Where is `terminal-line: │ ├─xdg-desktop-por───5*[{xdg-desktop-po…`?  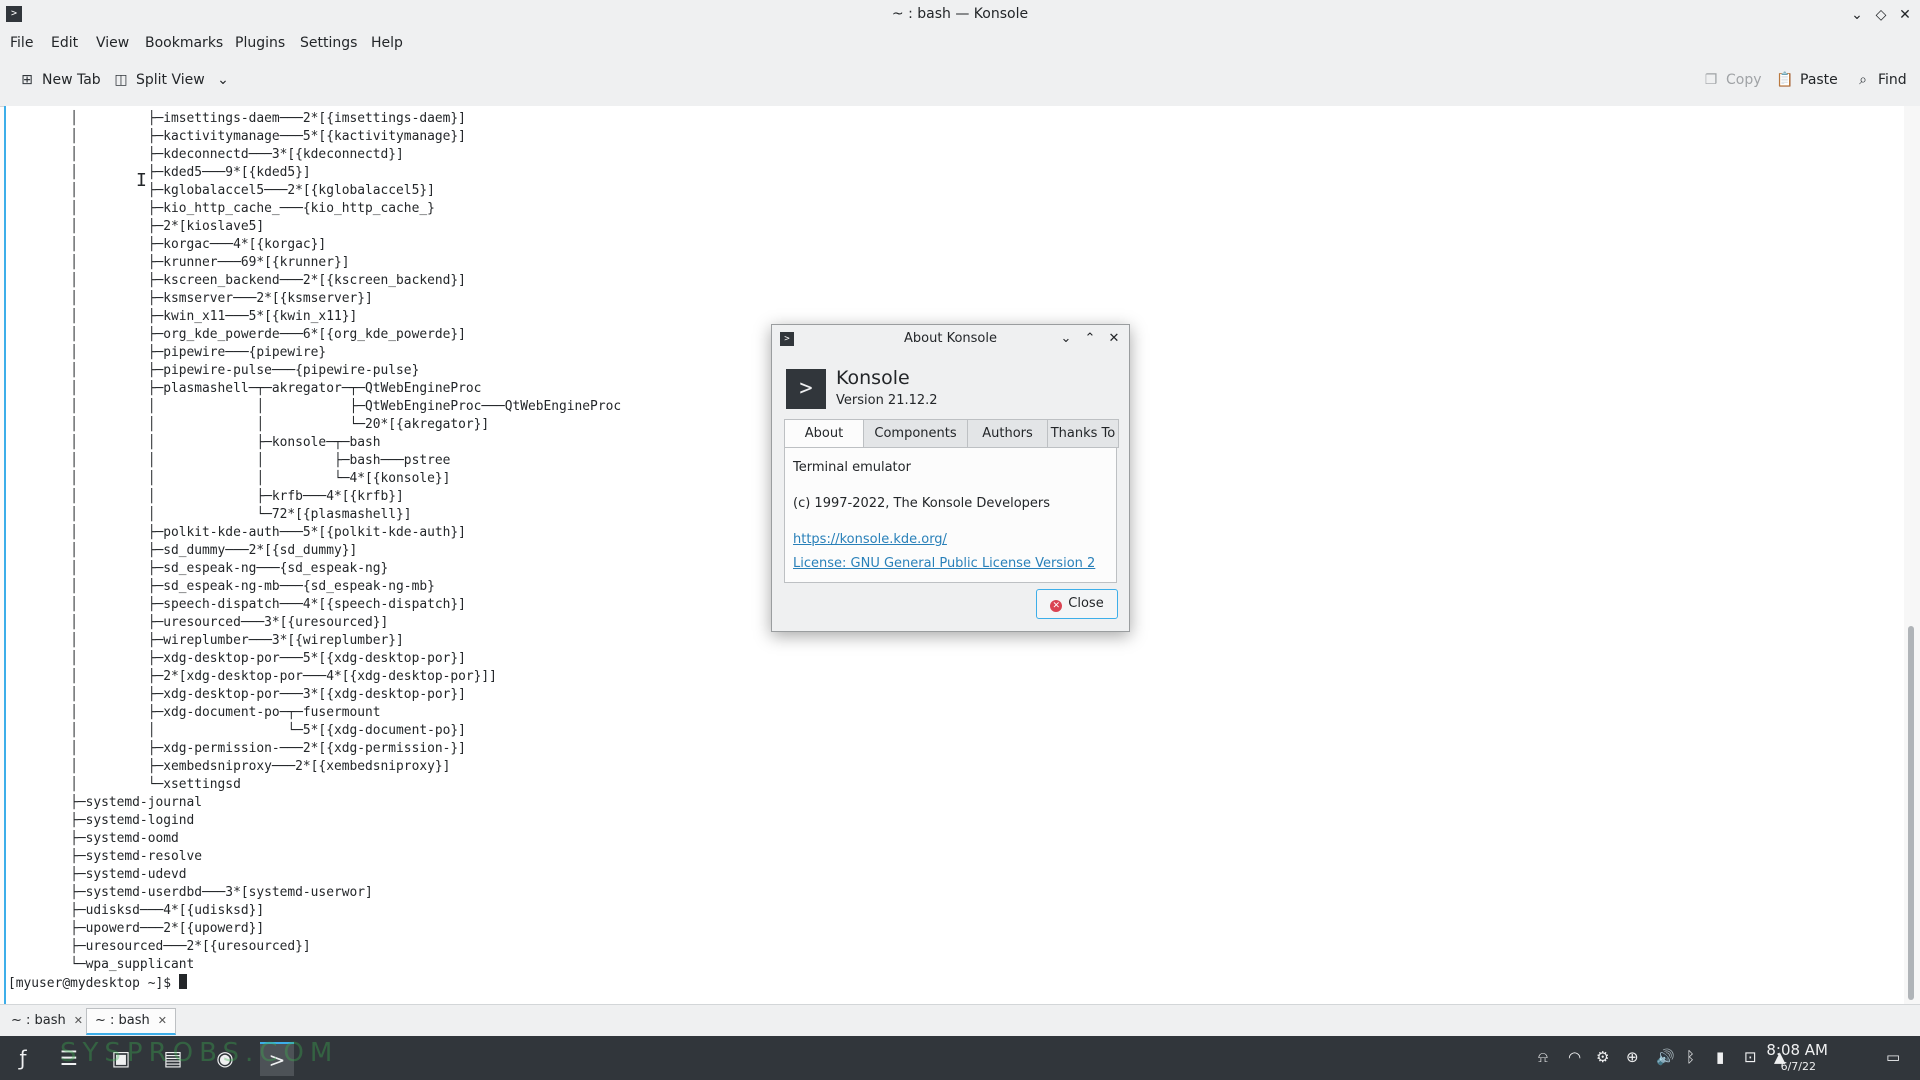
terminal-line: │ ├─xdg-desktop-por───5*[{xdg-desktop-po… is located at coordinates (268, 658).